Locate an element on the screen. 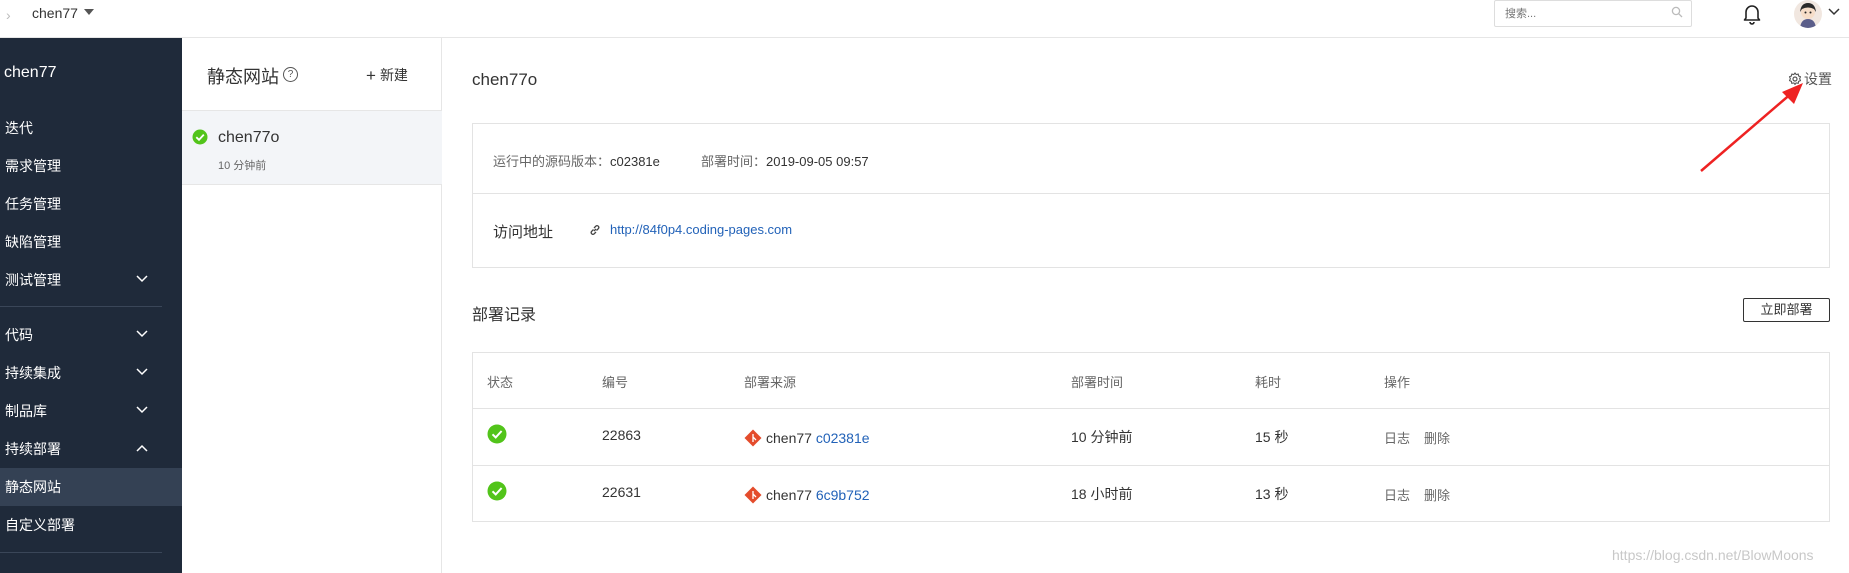 This screenshot has width=1849, height=573. sidebar-item-label: 制品库 is located at coordinates (26, 411).